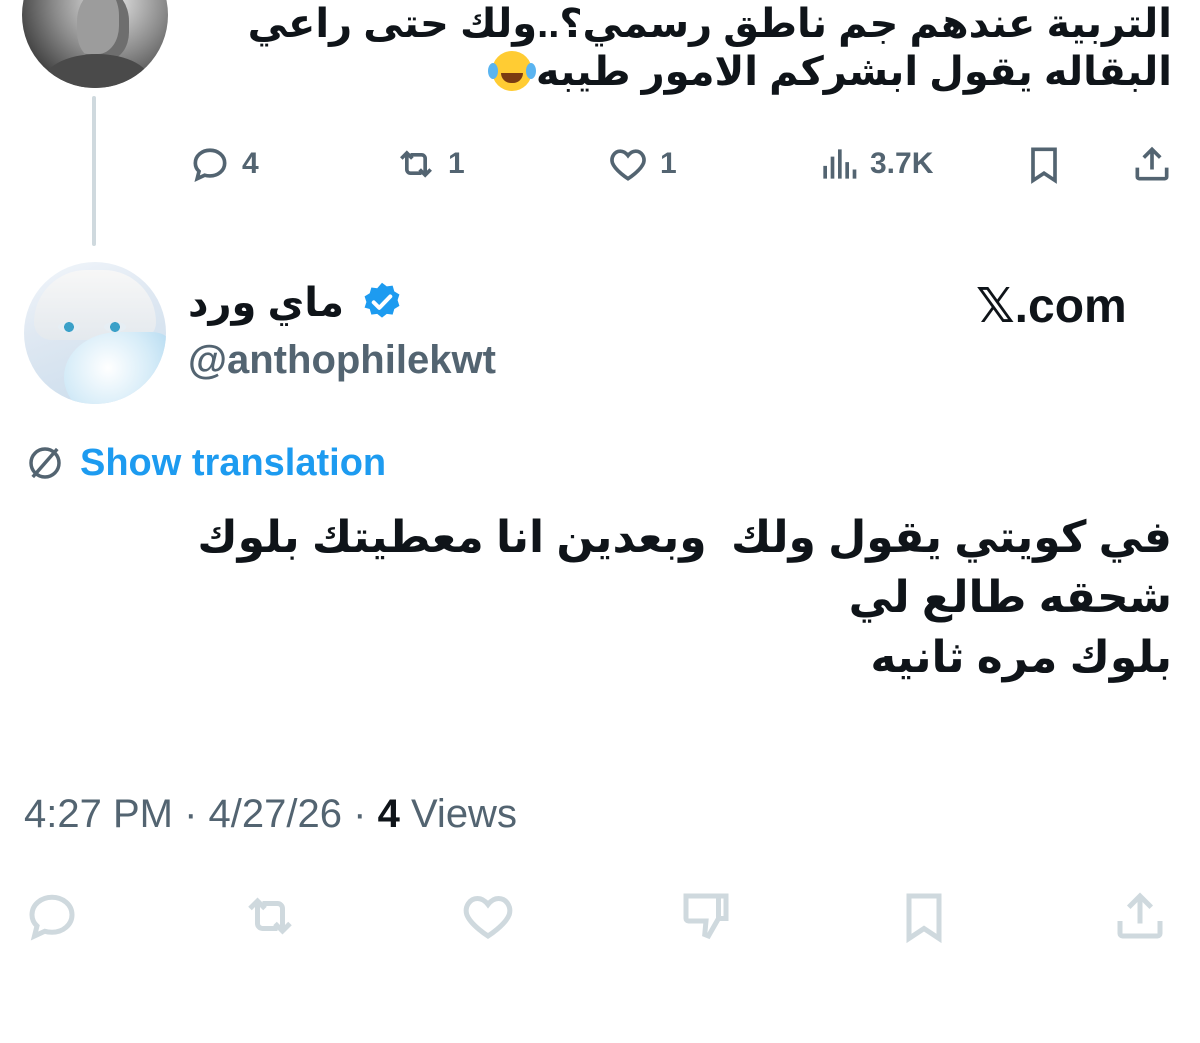 The height and width of the screenshot is (1043, 1200). Describe the element at coordinates (1051, 306) in the screenshot. I see `xcom-watermark: 𝕏.com` at that location.